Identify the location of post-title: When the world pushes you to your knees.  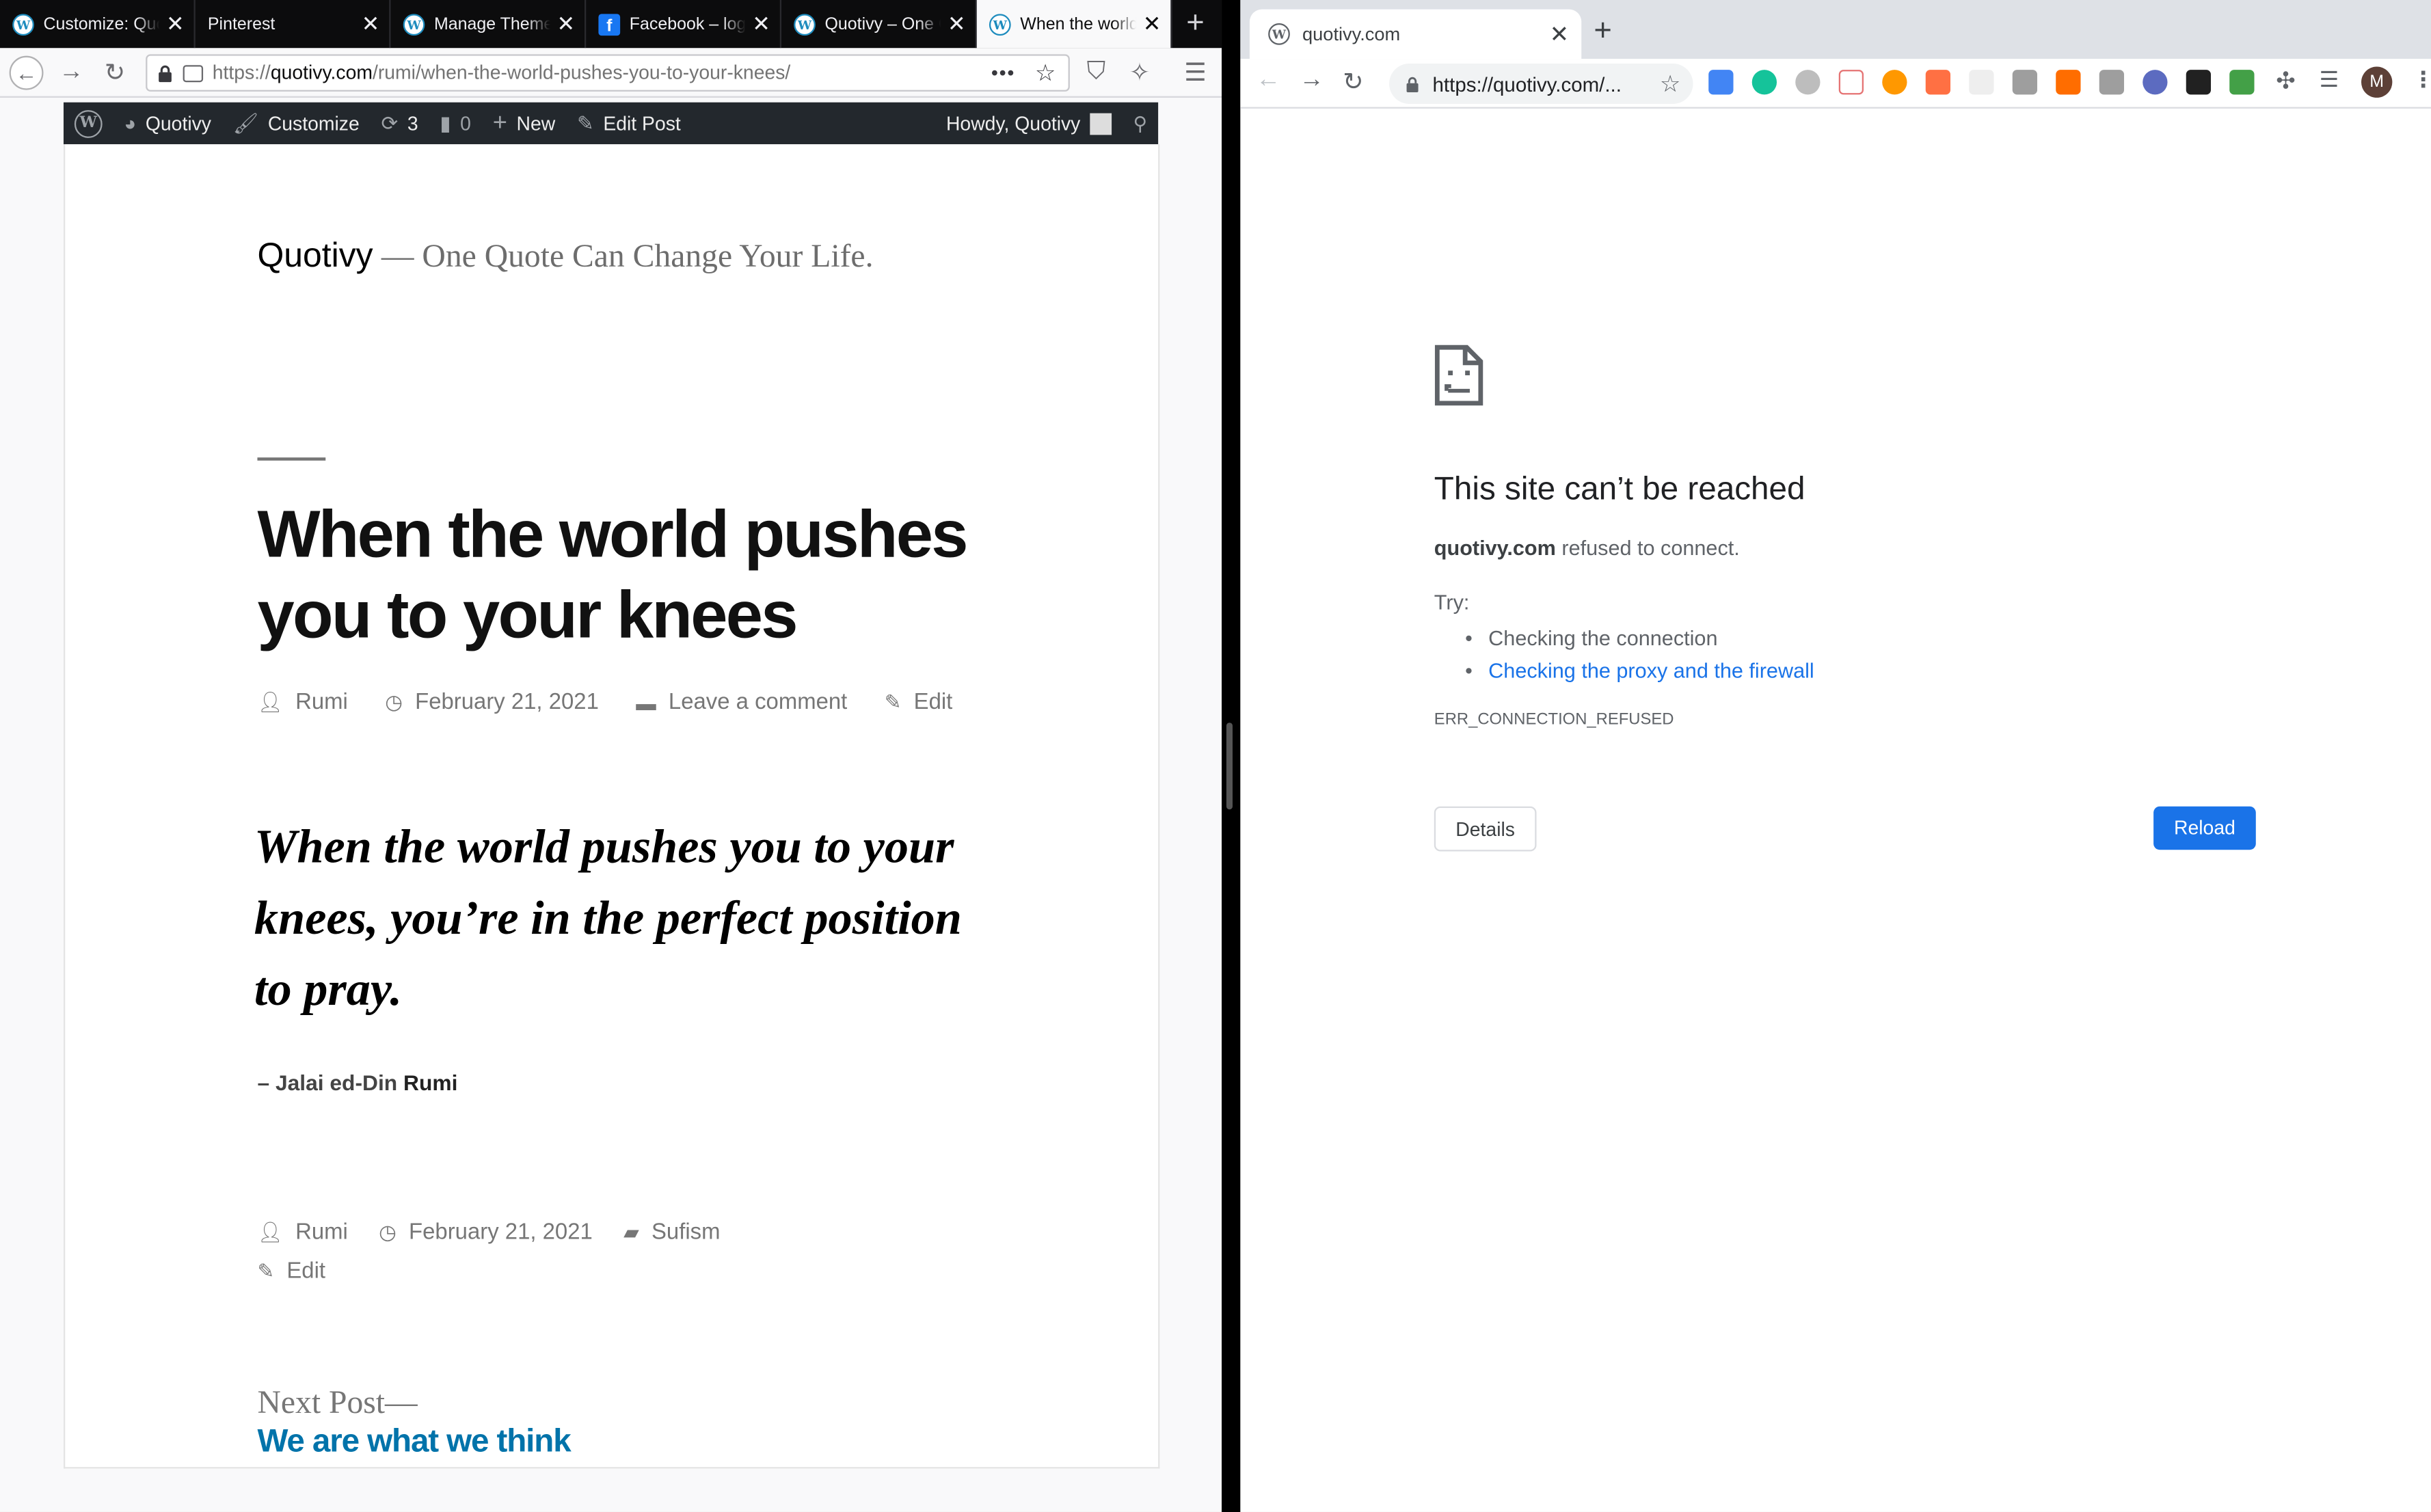
(612, 575).